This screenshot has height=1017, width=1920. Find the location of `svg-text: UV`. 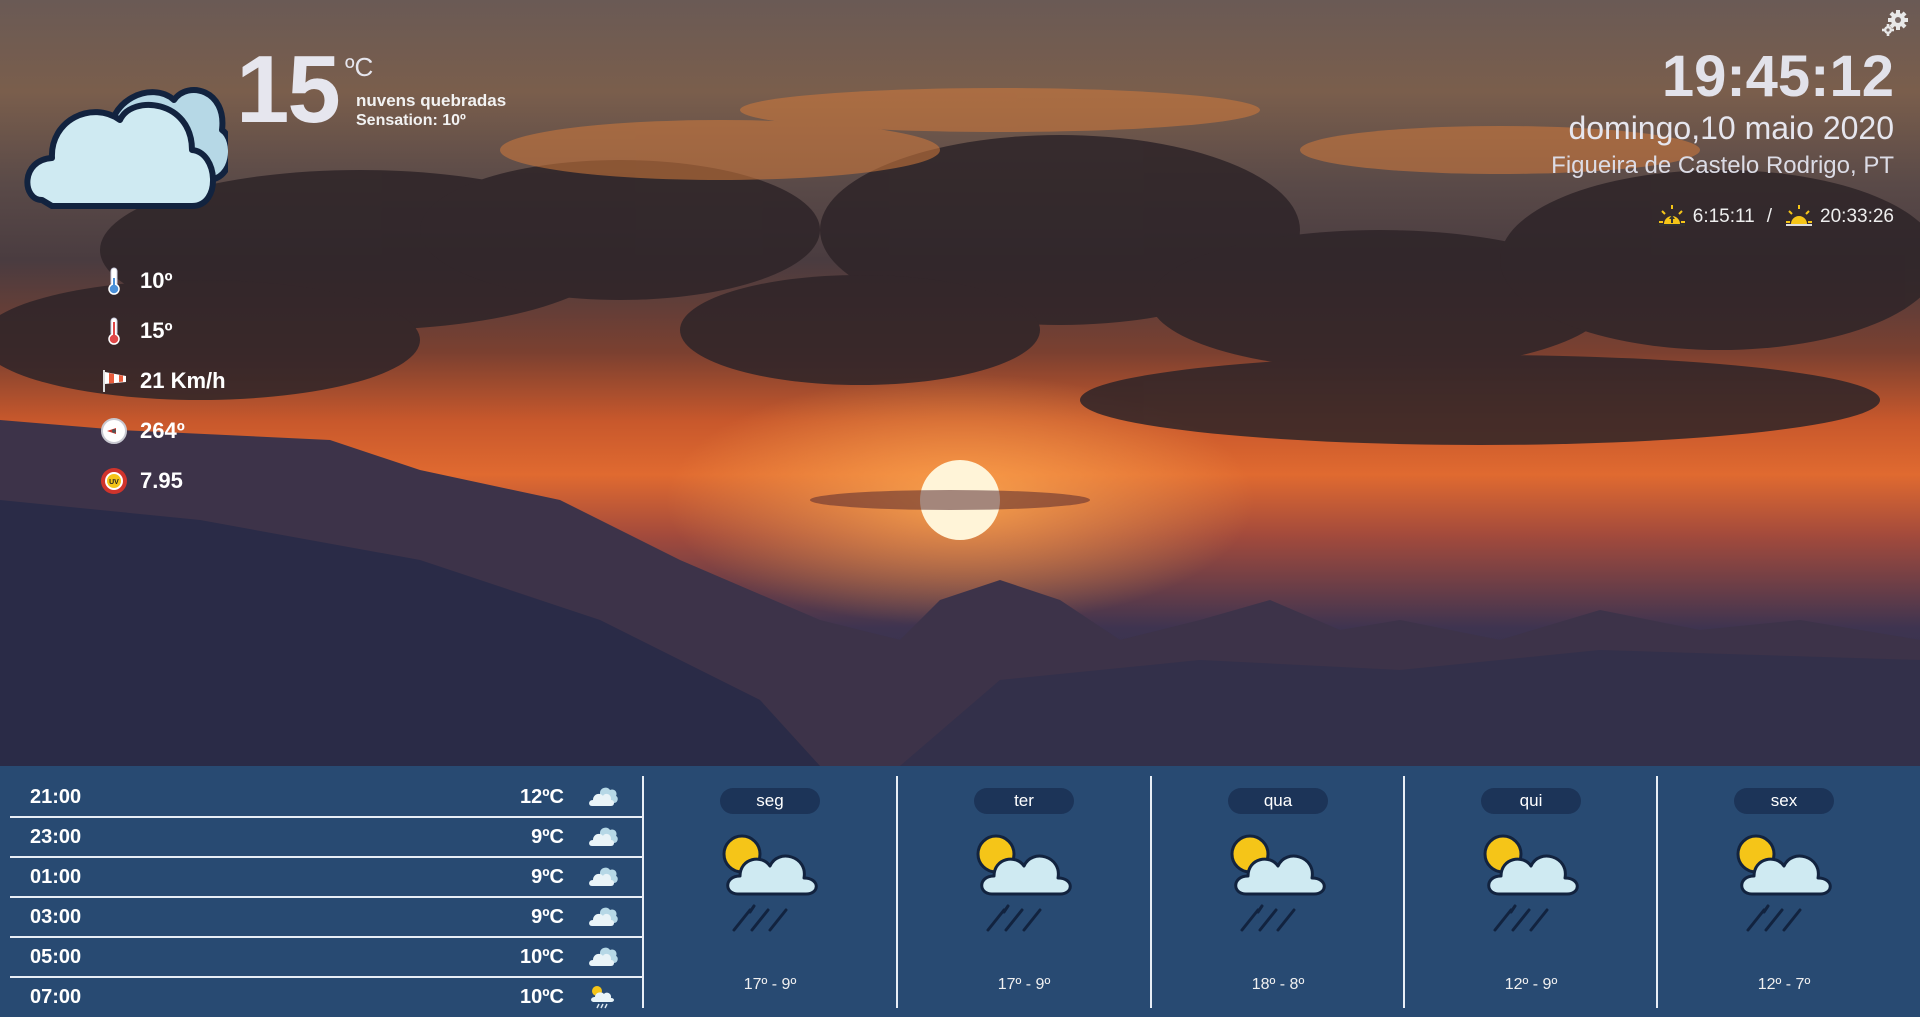

svg-text: UV is located at coordinates (114, 482).